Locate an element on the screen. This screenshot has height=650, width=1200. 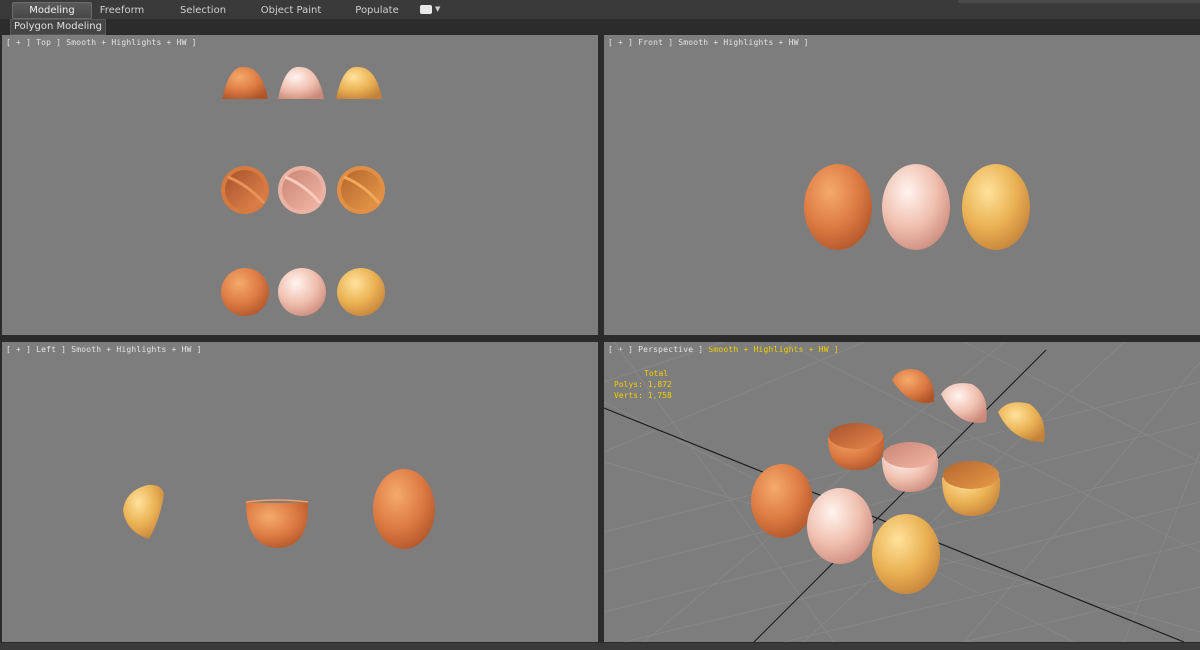
ribbon-options-icon is located at coordinates (426, 9).